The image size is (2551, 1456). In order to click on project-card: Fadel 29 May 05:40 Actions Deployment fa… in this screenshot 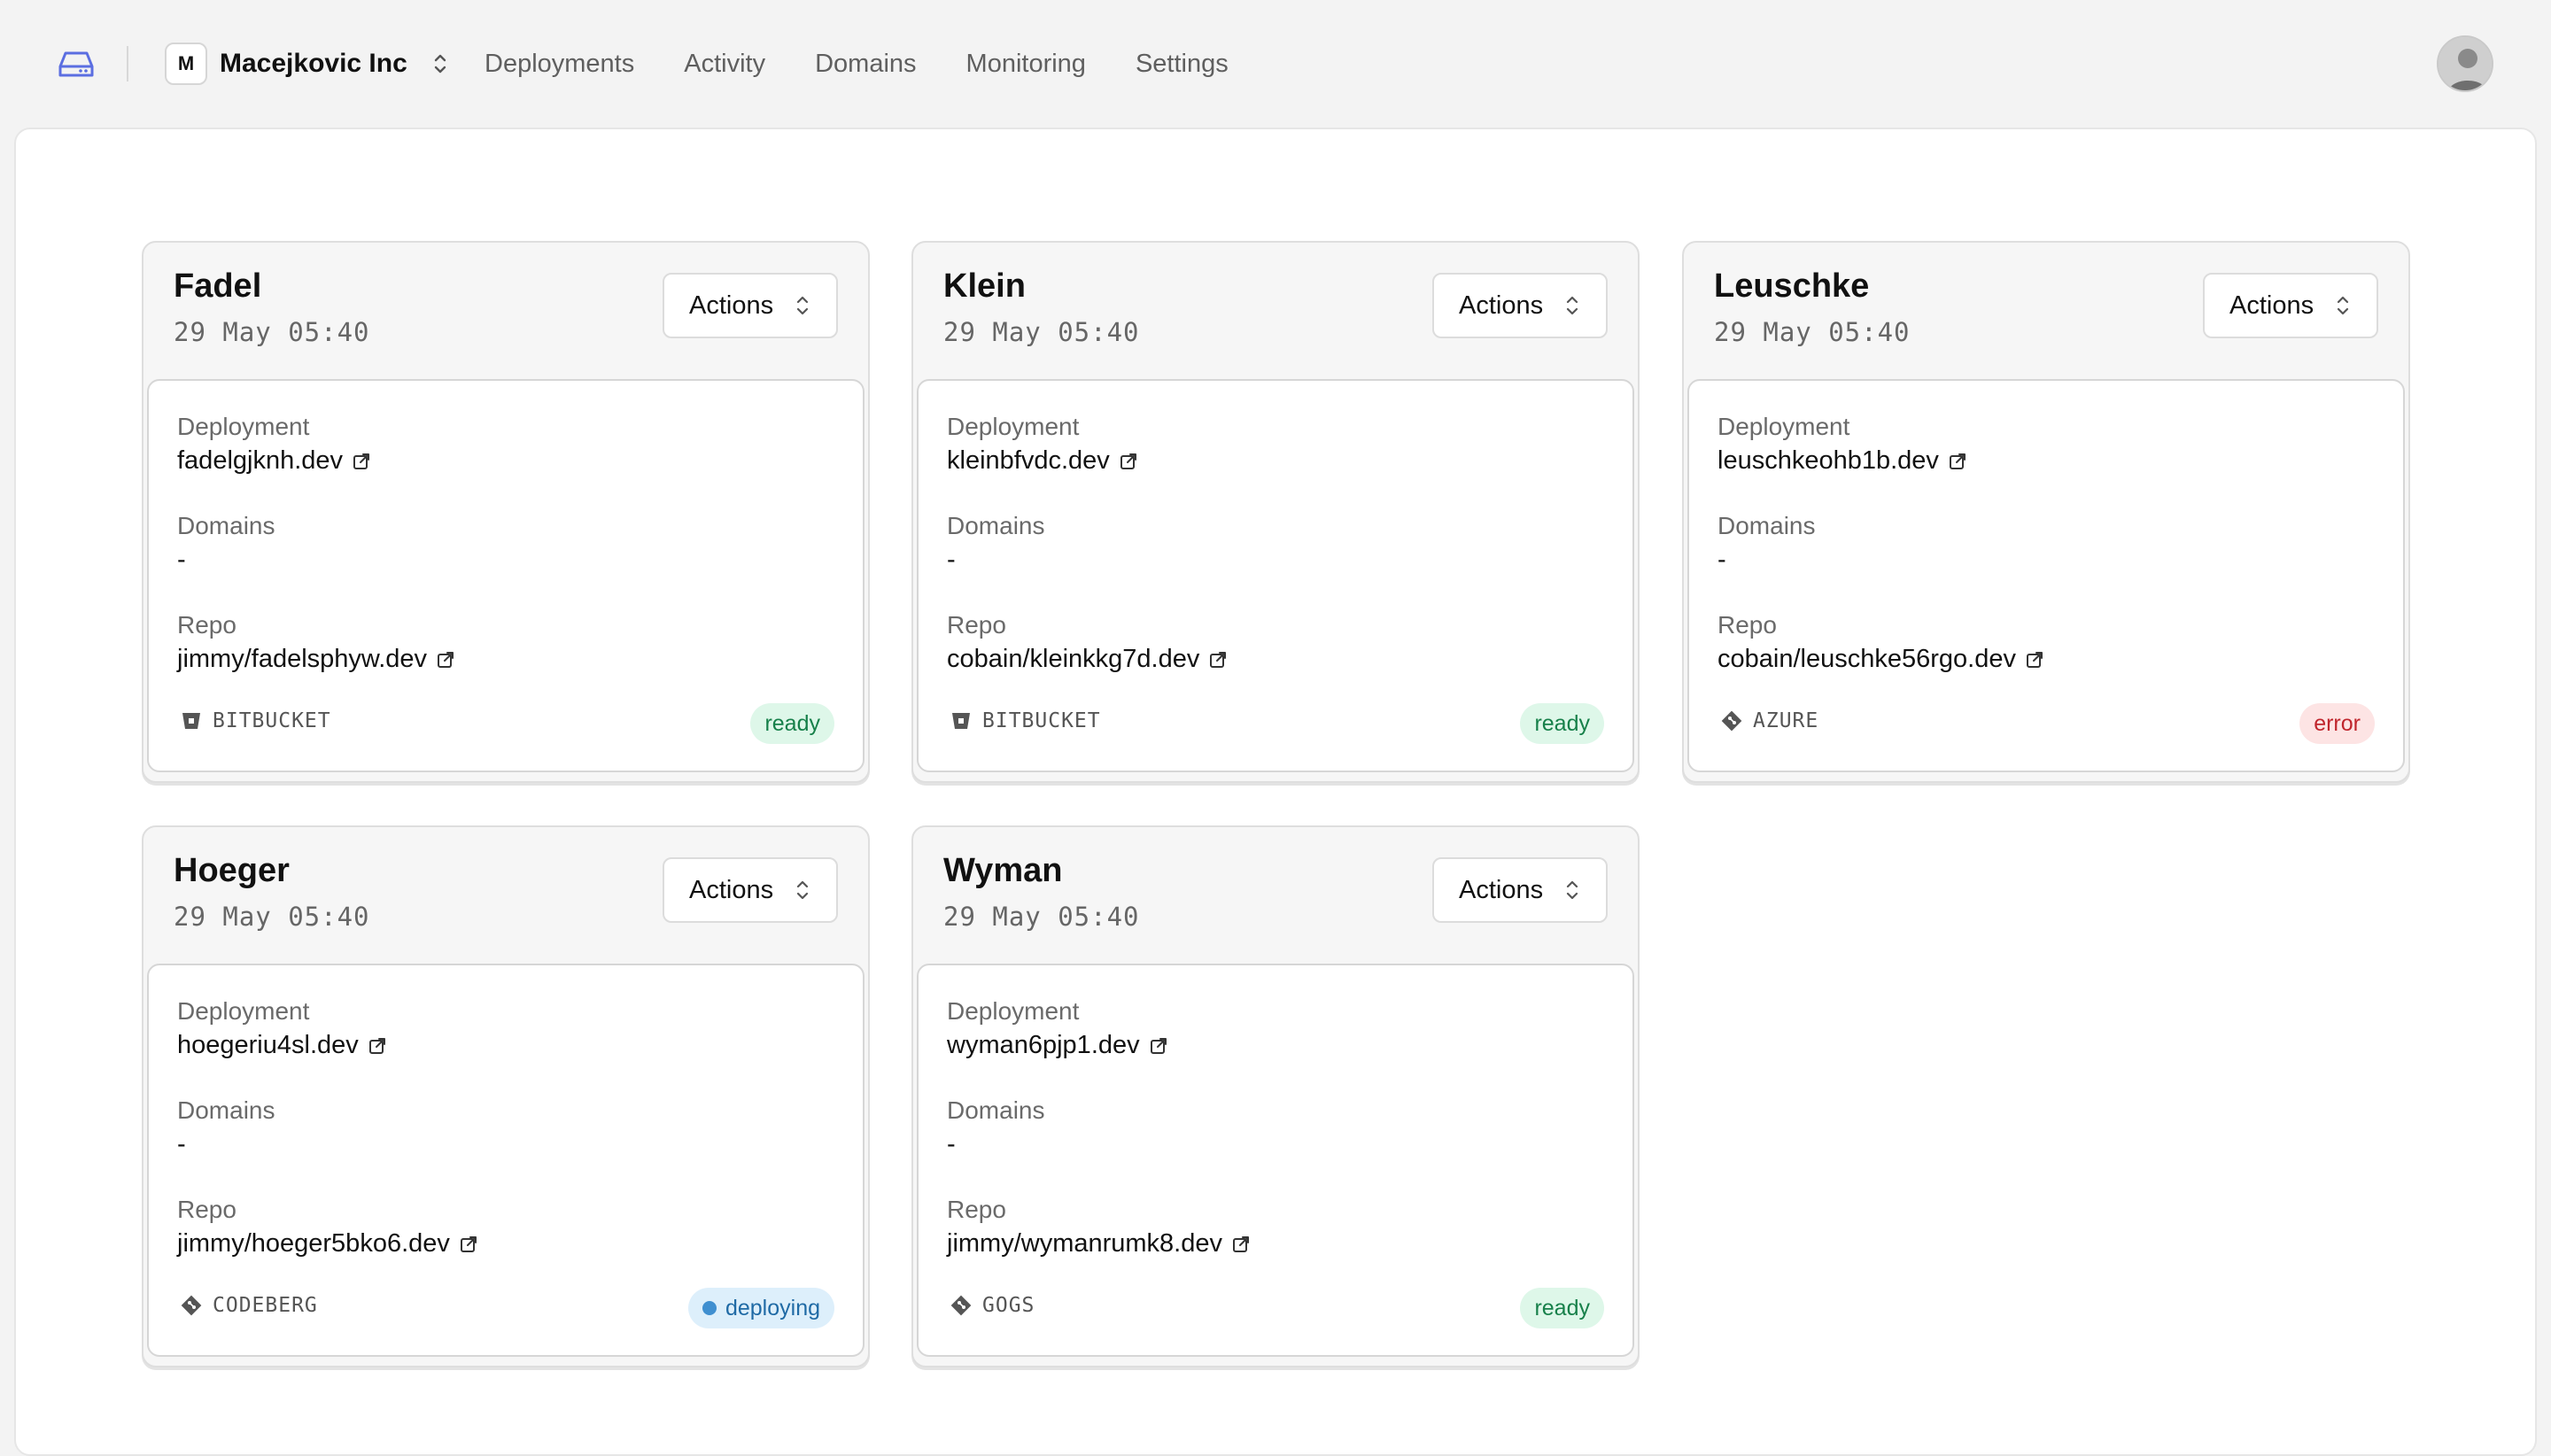, I will do `click(506, 512)`.